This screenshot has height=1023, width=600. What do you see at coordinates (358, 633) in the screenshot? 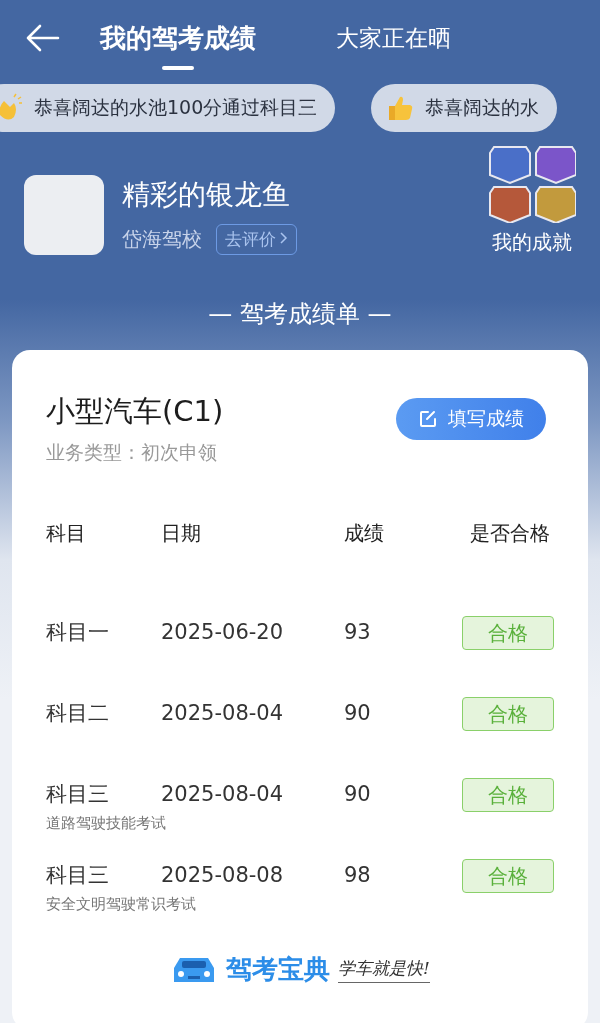
I see `exam-score: 93` at bounding box center [358, 633].